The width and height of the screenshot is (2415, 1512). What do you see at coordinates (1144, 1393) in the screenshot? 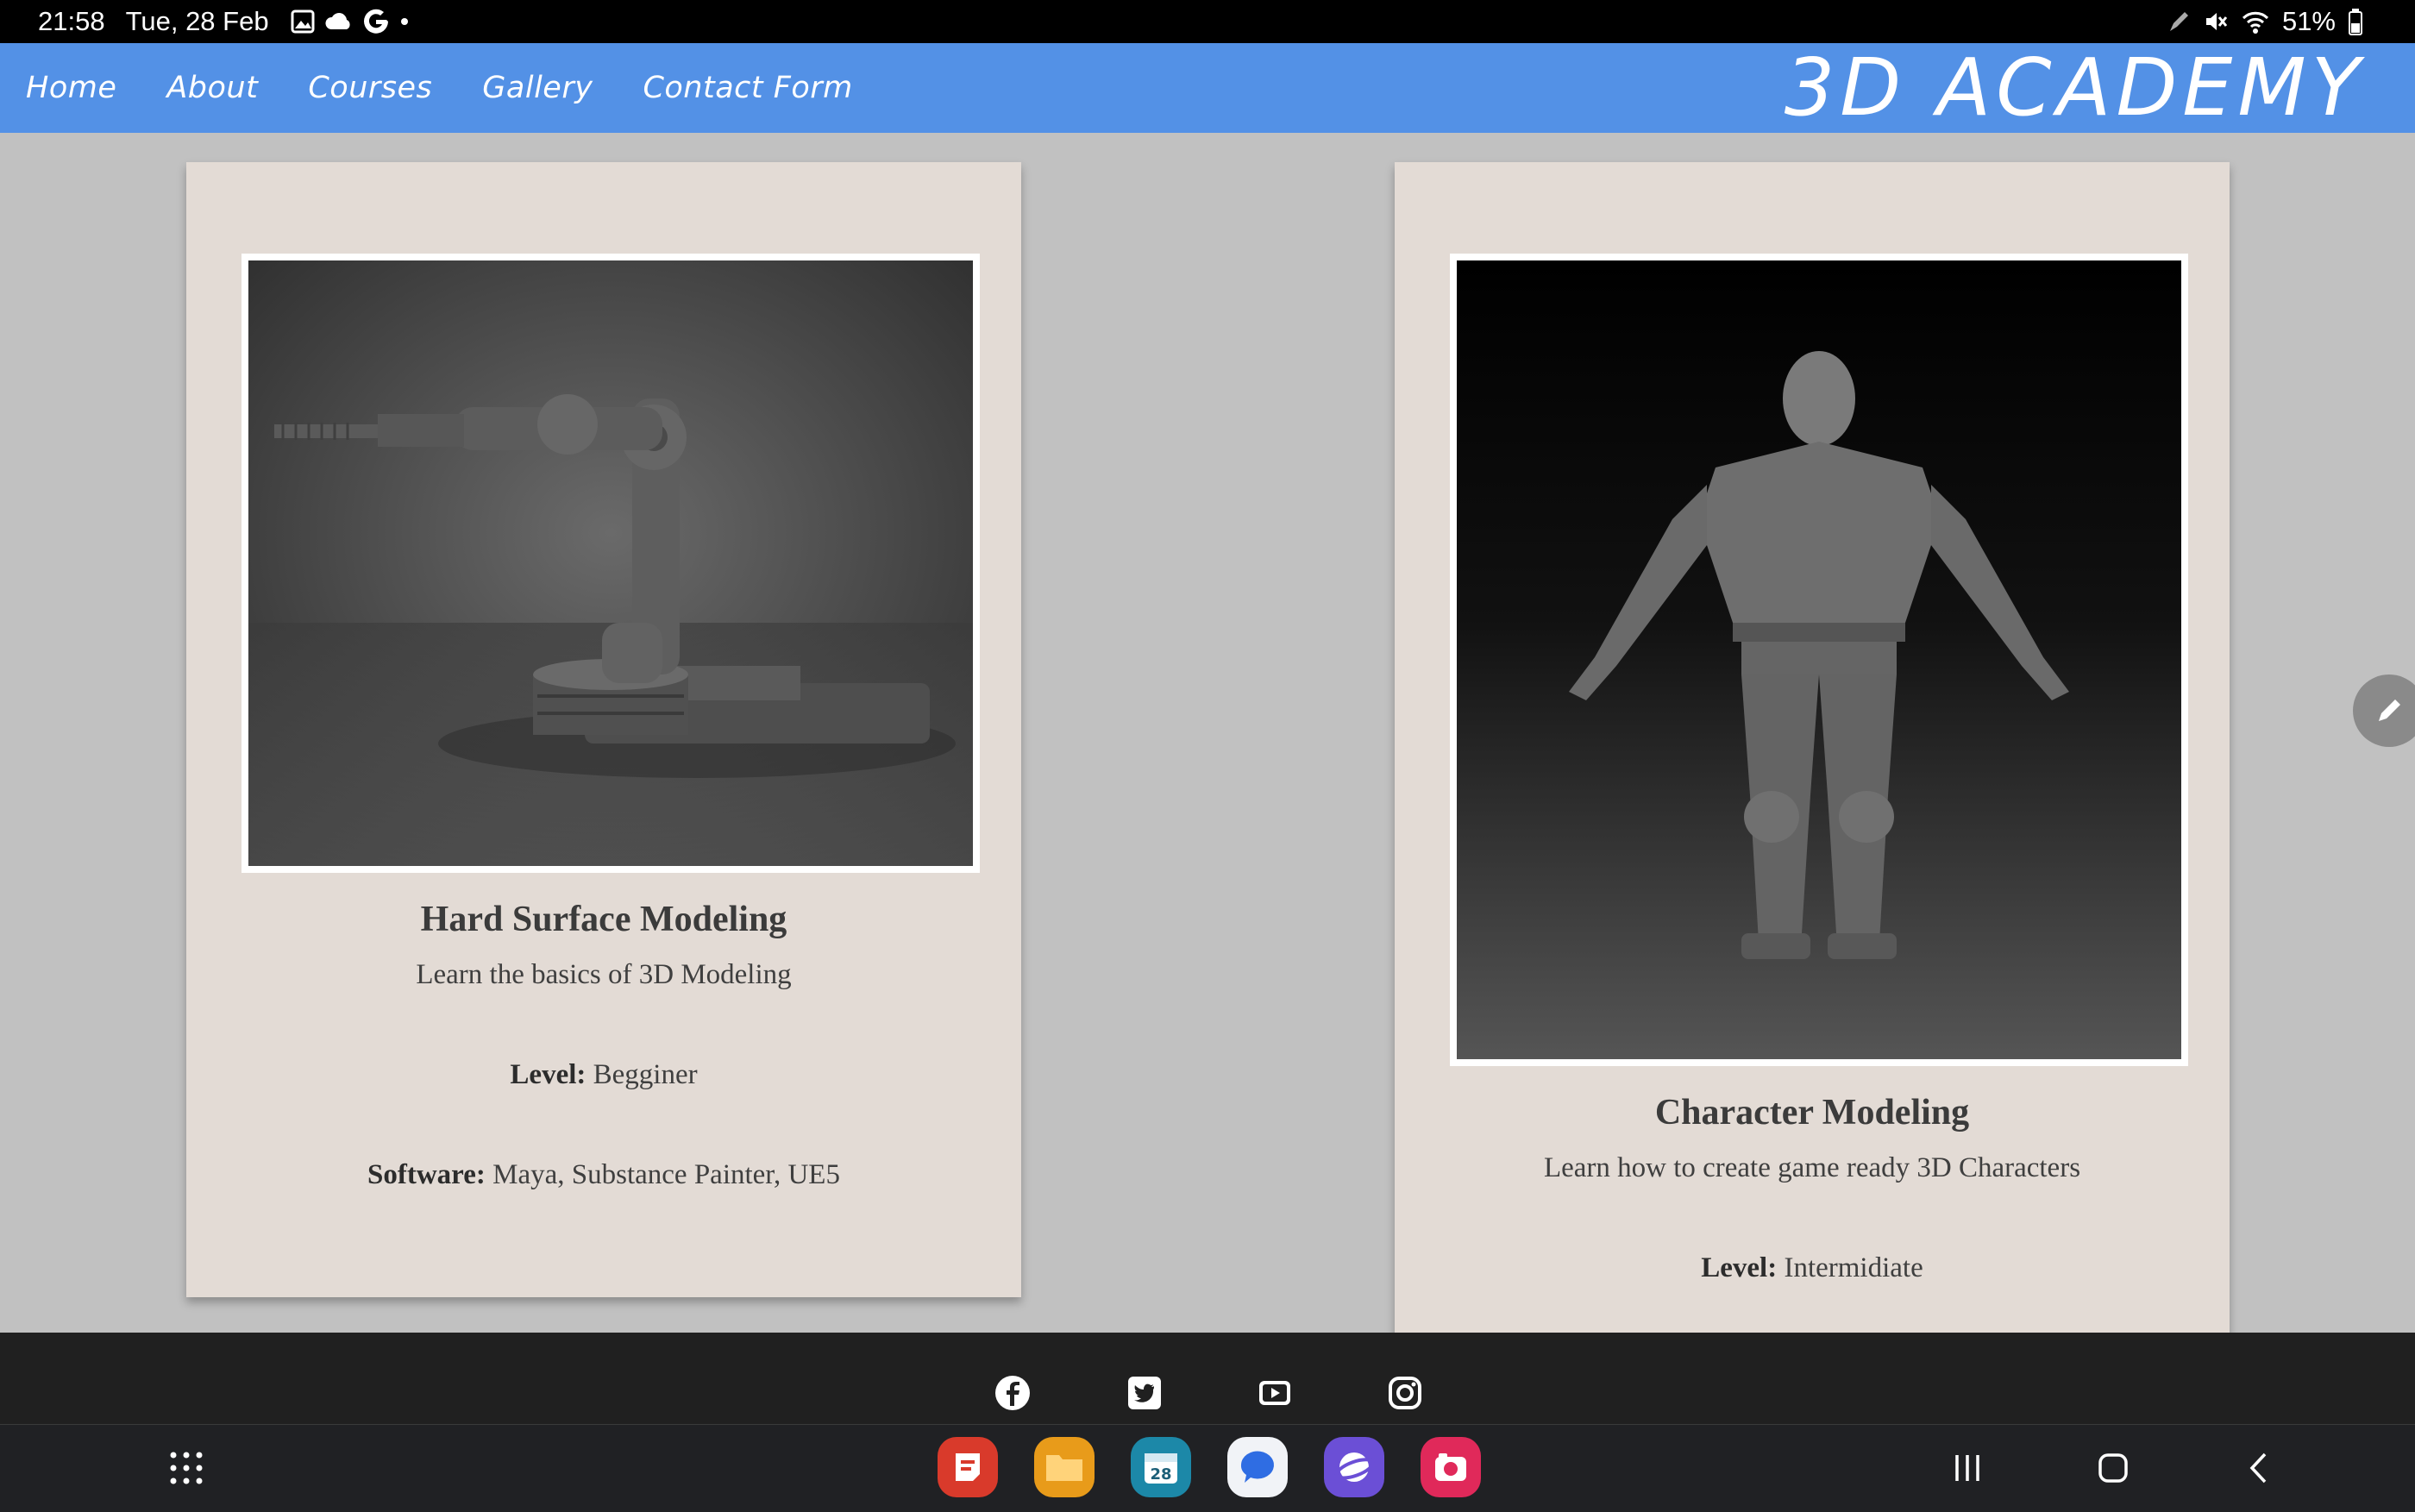
I see `twitter-icon` at bounding box center [1144, 1393].